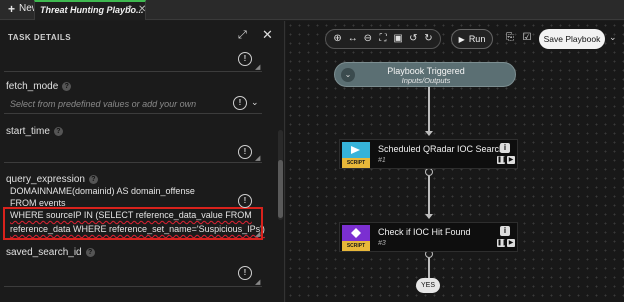 The image size is (624, 302). I want to click on panel-title: TASK DETAILS, so click(40, 37).